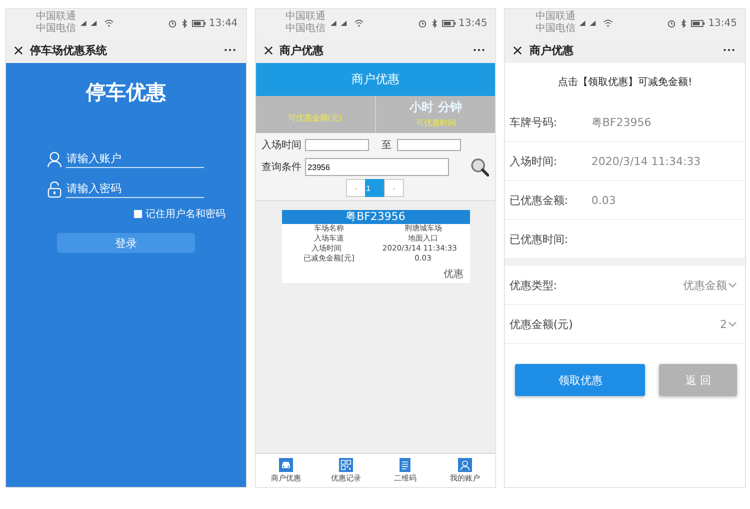  Describe the element at coordinates (315, 118) in the screenshot. I see `summary-label: 可优惠金额(元)` at that location.